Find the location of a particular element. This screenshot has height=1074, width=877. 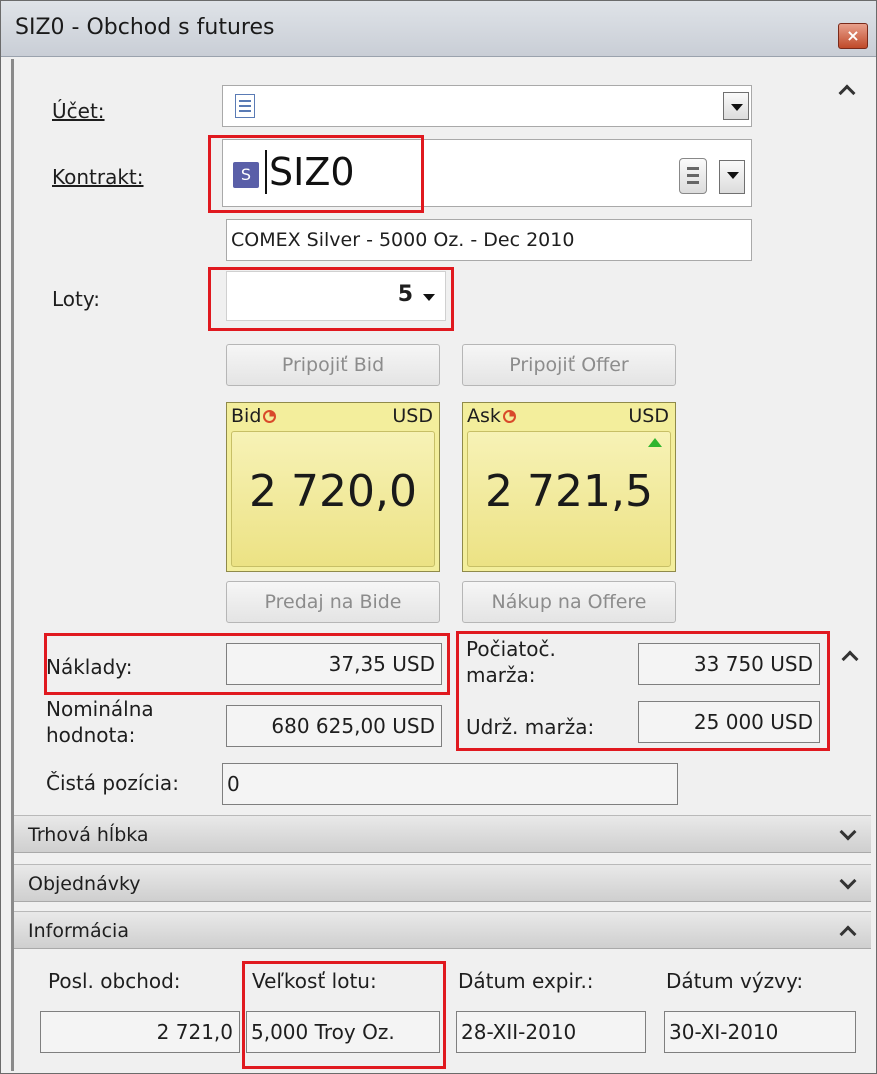

call-date-value: 30-XI-2010 is located at coordinates (760, 1032).